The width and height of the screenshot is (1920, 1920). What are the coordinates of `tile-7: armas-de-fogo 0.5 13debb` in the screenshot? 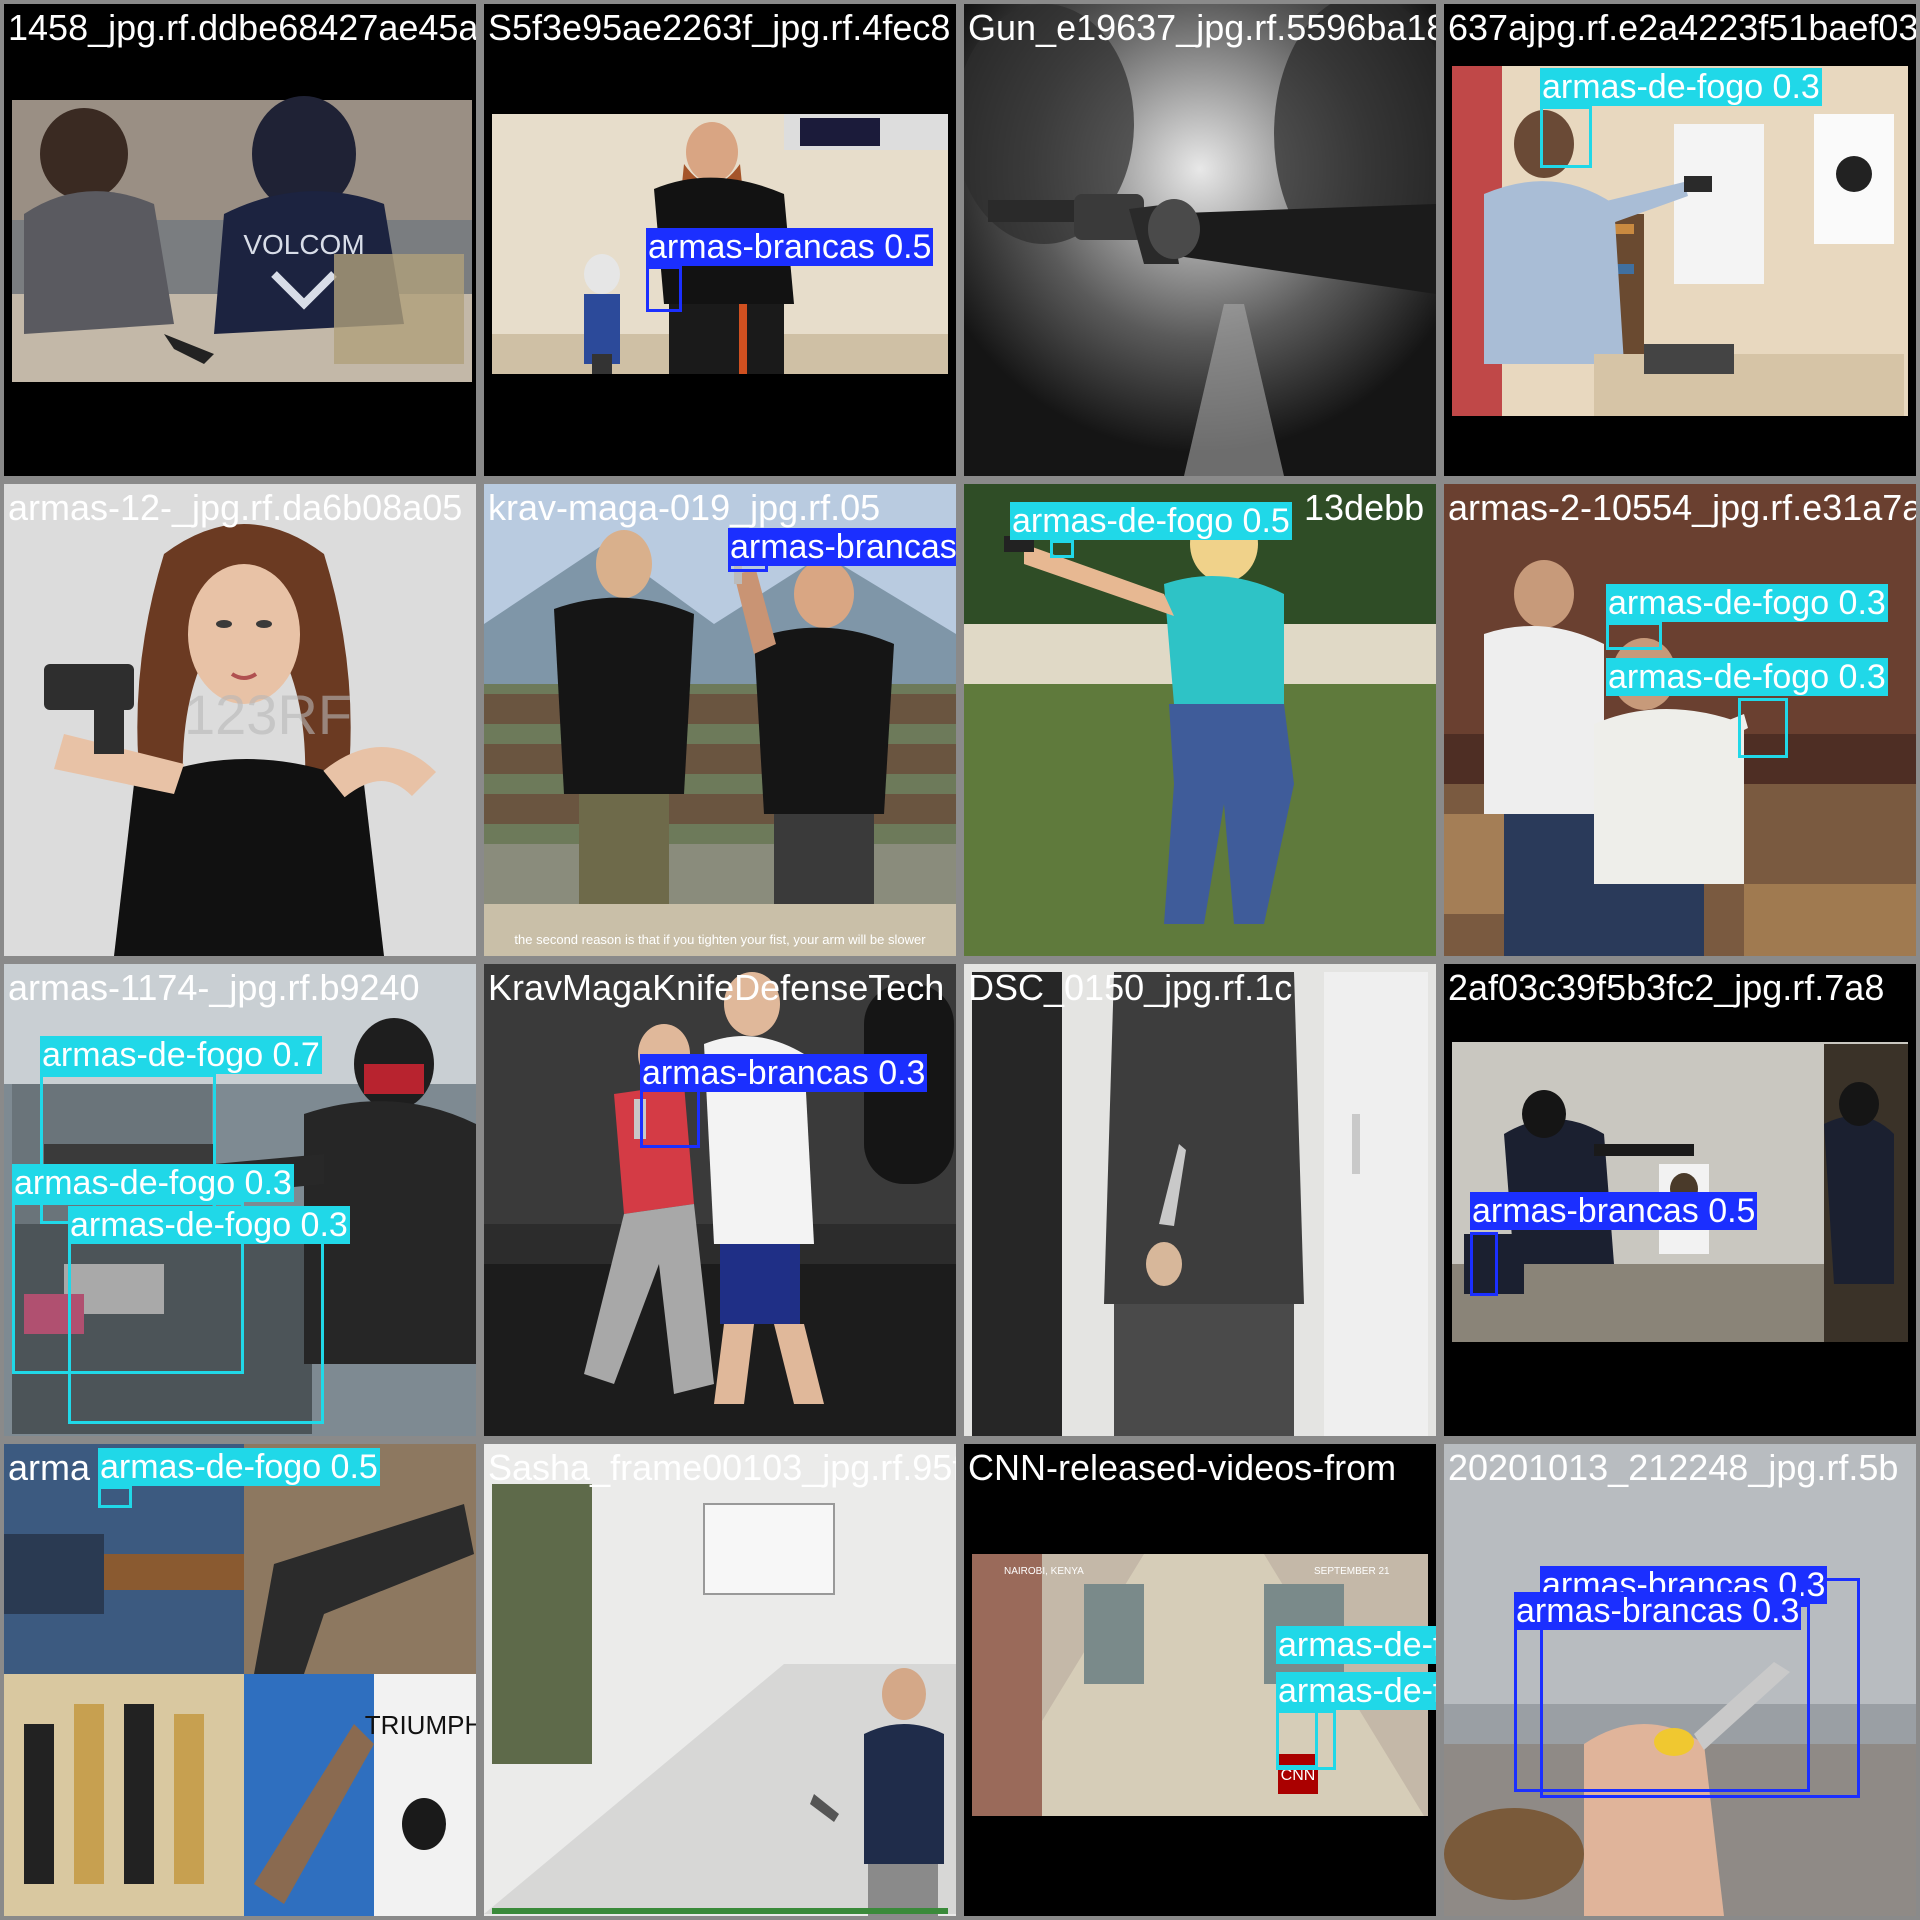 It's located at (1200, 720).